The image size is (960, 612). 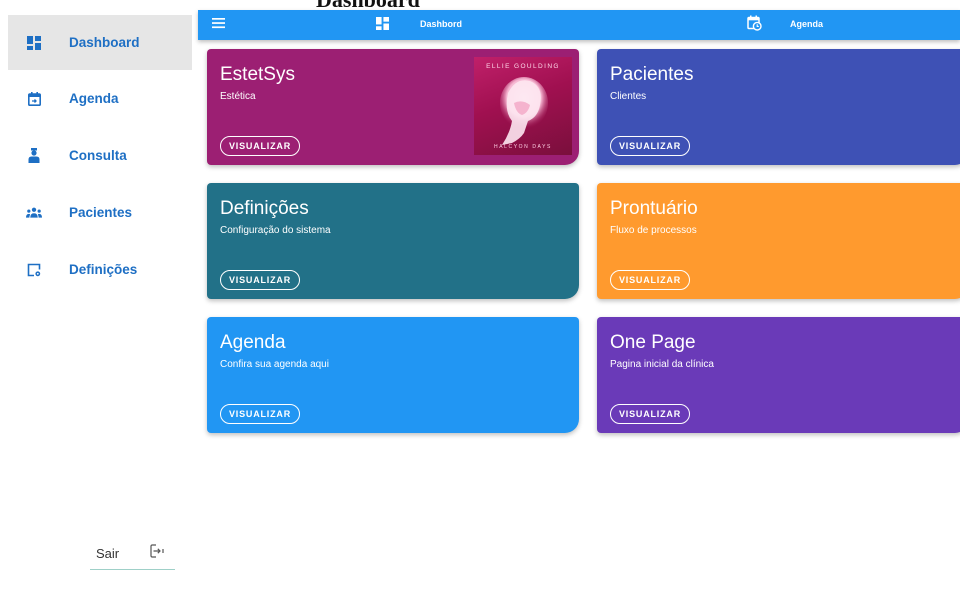 What do you see at coordinates (274, 364) in the screenshot?
I see `card-subtitle: Confira sua agenda aqui` at bounding box center [274, 364].